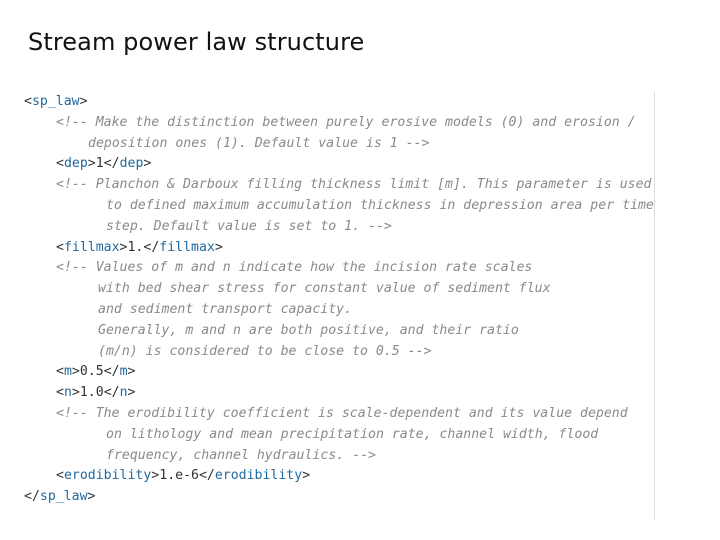 The height and width of the screenshot is (540, 720). I want to click on code-line-n: <n>1.0</n>, so click(96, 393).